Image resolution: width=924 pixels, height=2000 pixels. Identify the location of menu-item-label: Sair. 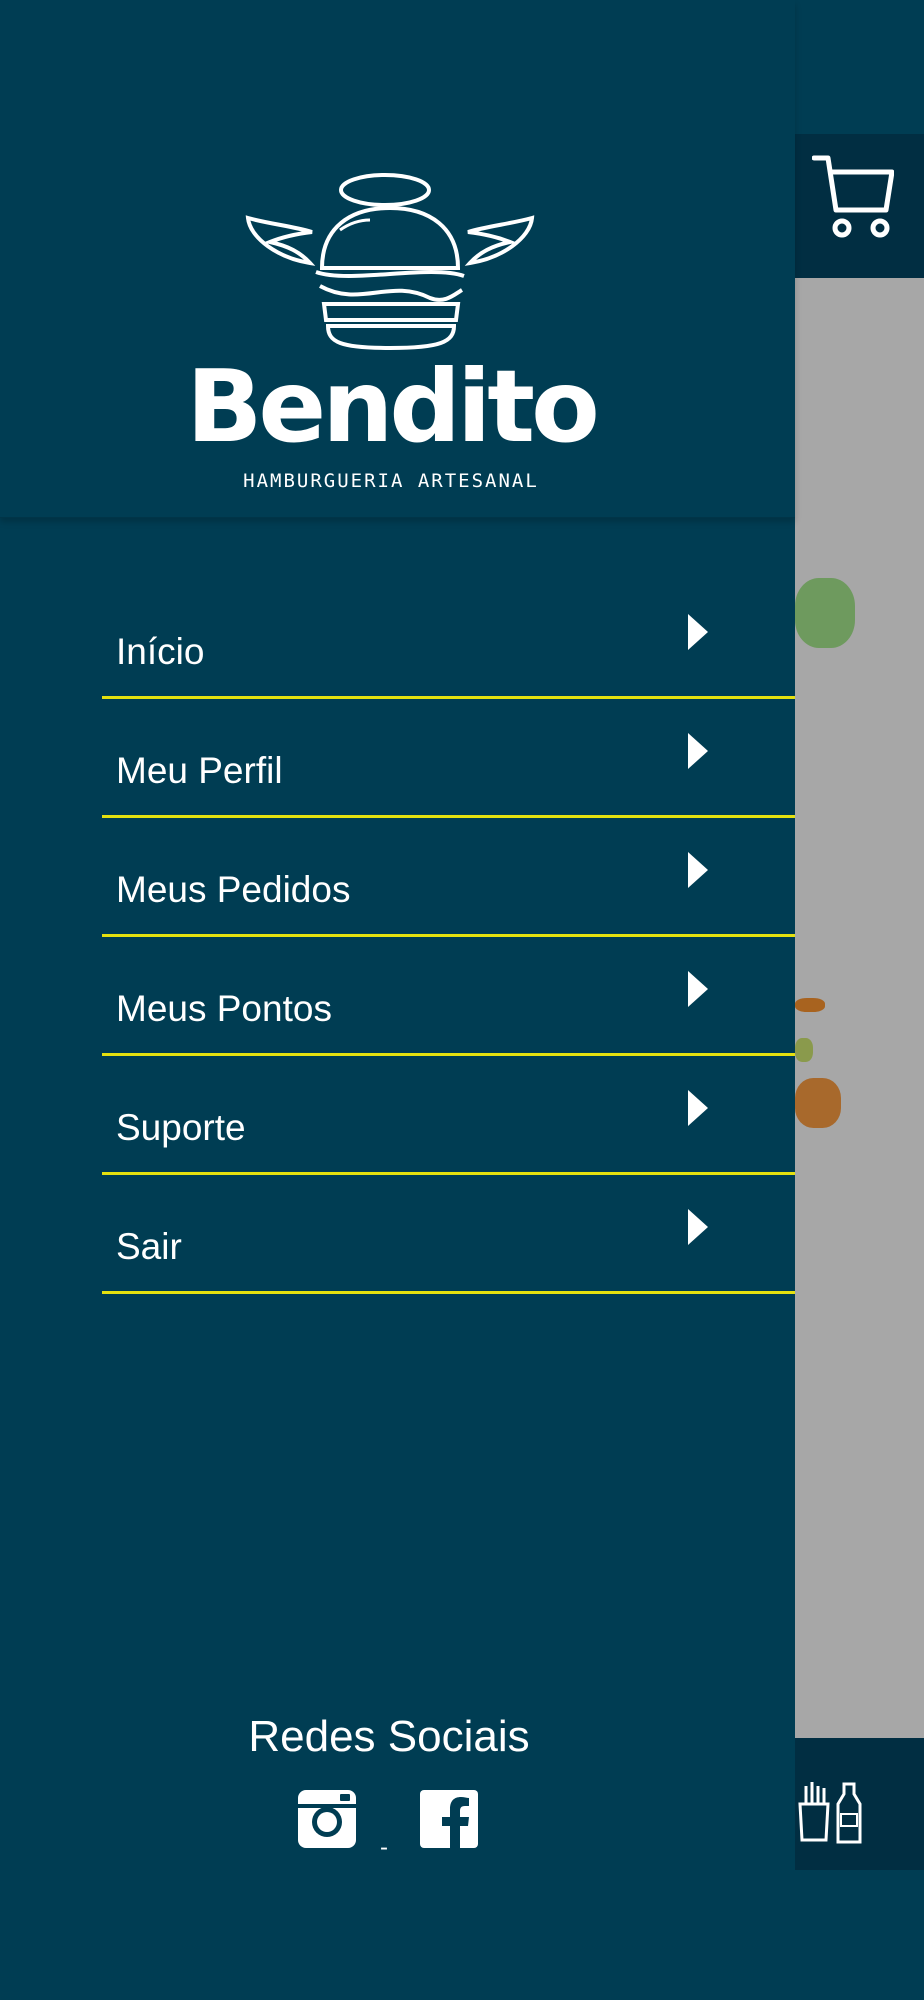
(149, 1246).